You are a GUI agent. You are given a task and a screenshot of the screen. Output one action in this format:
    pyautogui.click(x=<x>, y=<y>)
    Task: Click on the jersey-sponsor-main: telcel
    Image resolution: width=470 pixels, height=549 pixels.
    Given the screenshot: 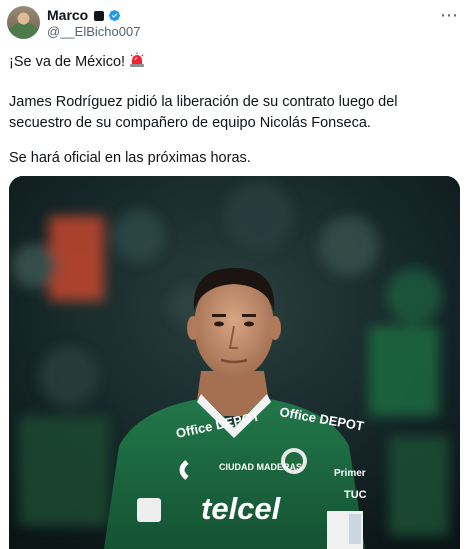 What is the action you would take?
    pyautogui.click(x=241, y=508)
    